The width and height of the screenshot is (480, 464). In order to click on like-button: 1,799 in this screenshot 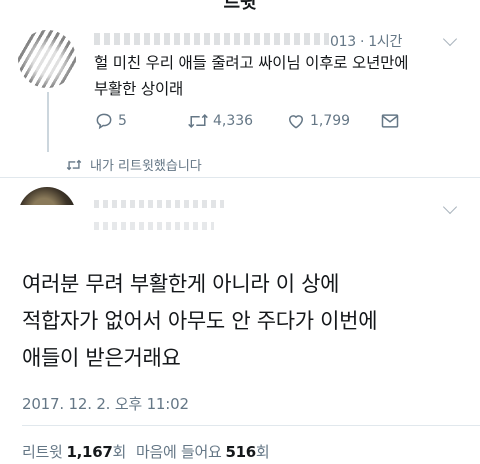, I will do `click(318, 121)`.